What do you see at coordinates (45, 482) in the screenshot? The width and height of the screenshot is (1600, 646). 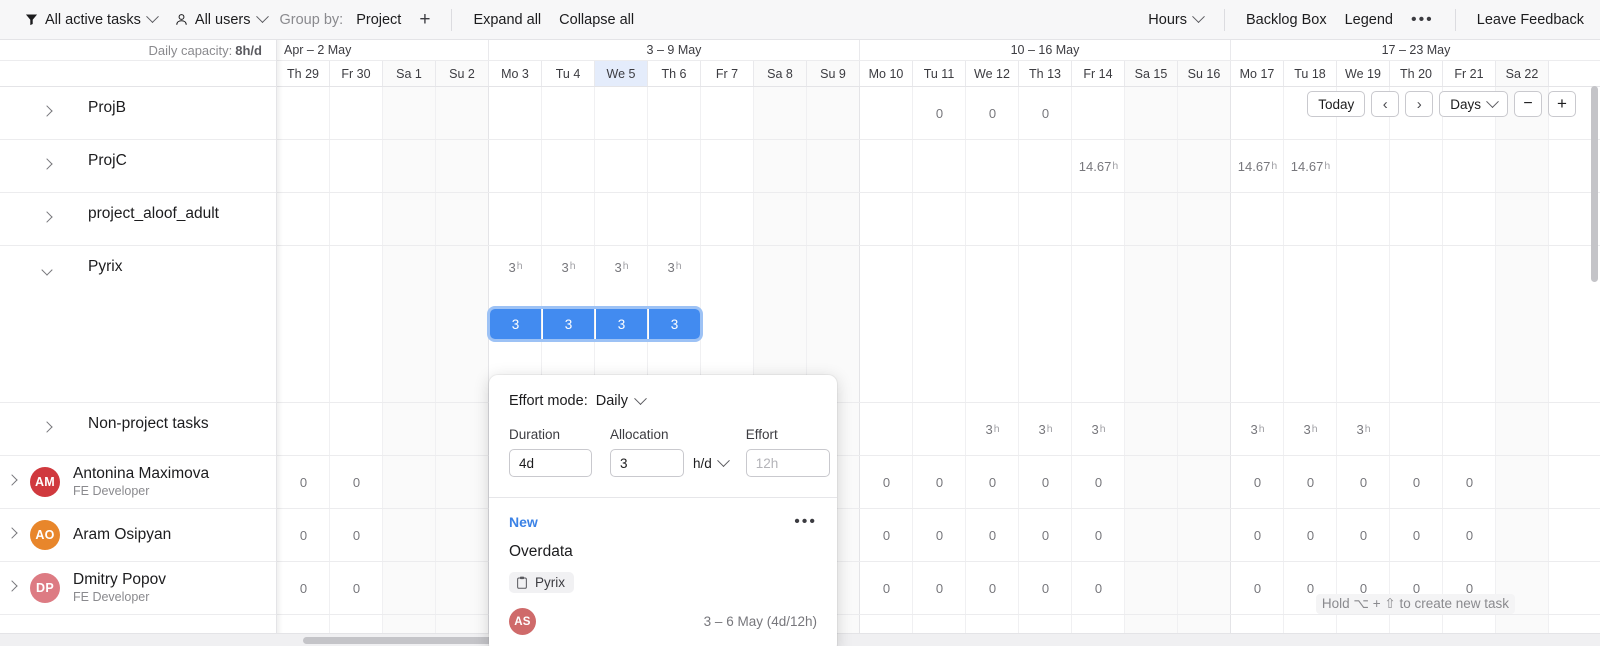 I see `avatar: AM` at bounding box center [45, 482].